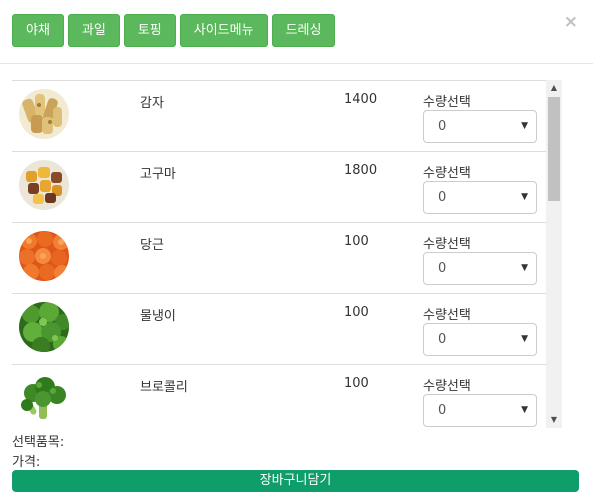 Image resolution: width=593 pixels, height=501 pixels. Describe the element at coordinates (279, 329) in the screenshot. I see `product-row: 물냉이 100 수량선택 0 ▼` at that location.